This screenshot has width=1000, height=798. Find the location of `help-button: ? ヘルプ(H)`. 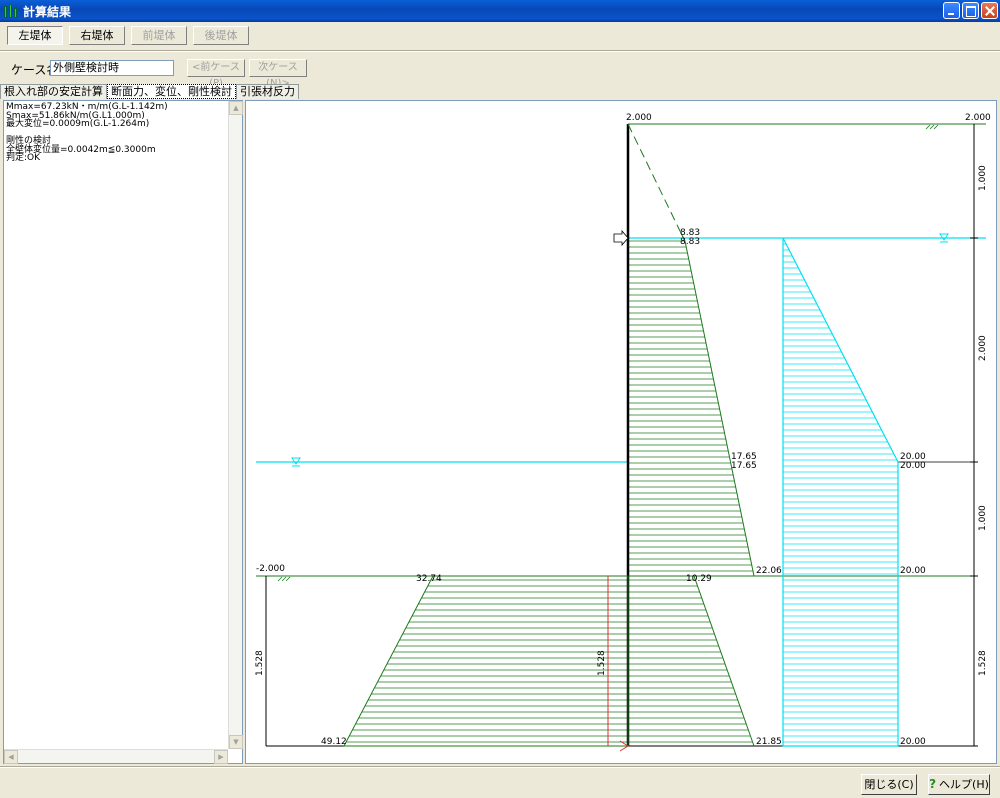

help-button: ? ヘルプ(H) is located at coordinates (959, 784).